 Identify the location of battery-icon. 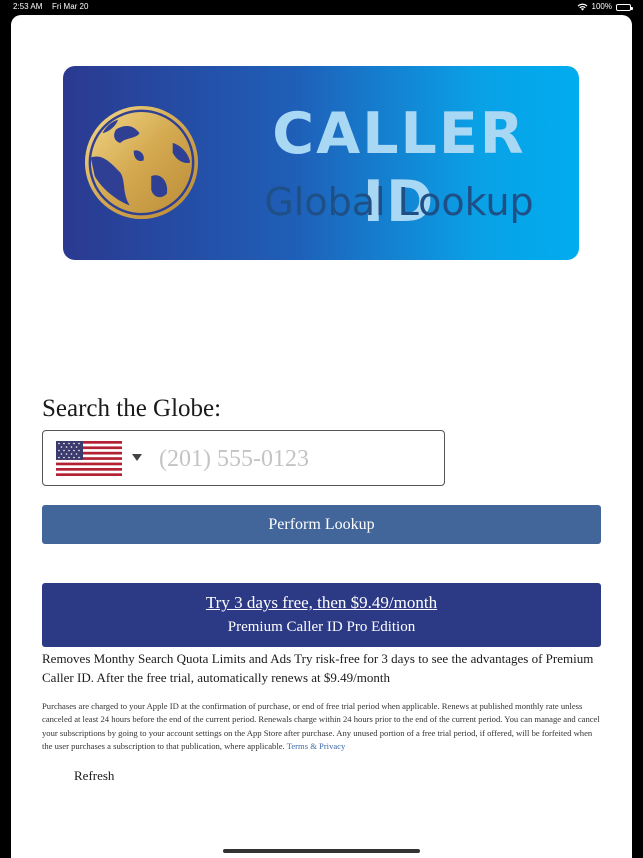
(624, 7).